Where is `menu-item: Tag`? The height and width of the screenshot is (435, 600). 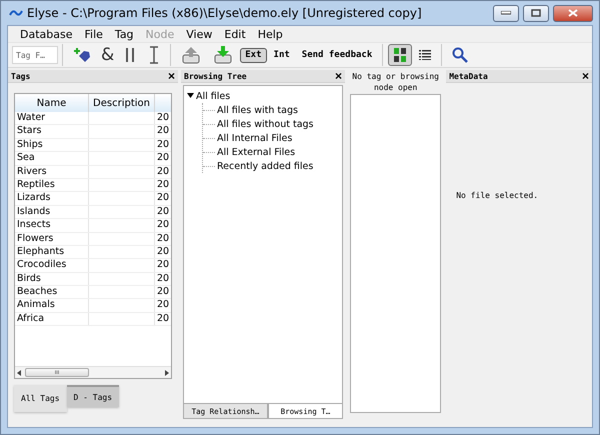 menu-item: Tag is located at coordinates (124, 34).